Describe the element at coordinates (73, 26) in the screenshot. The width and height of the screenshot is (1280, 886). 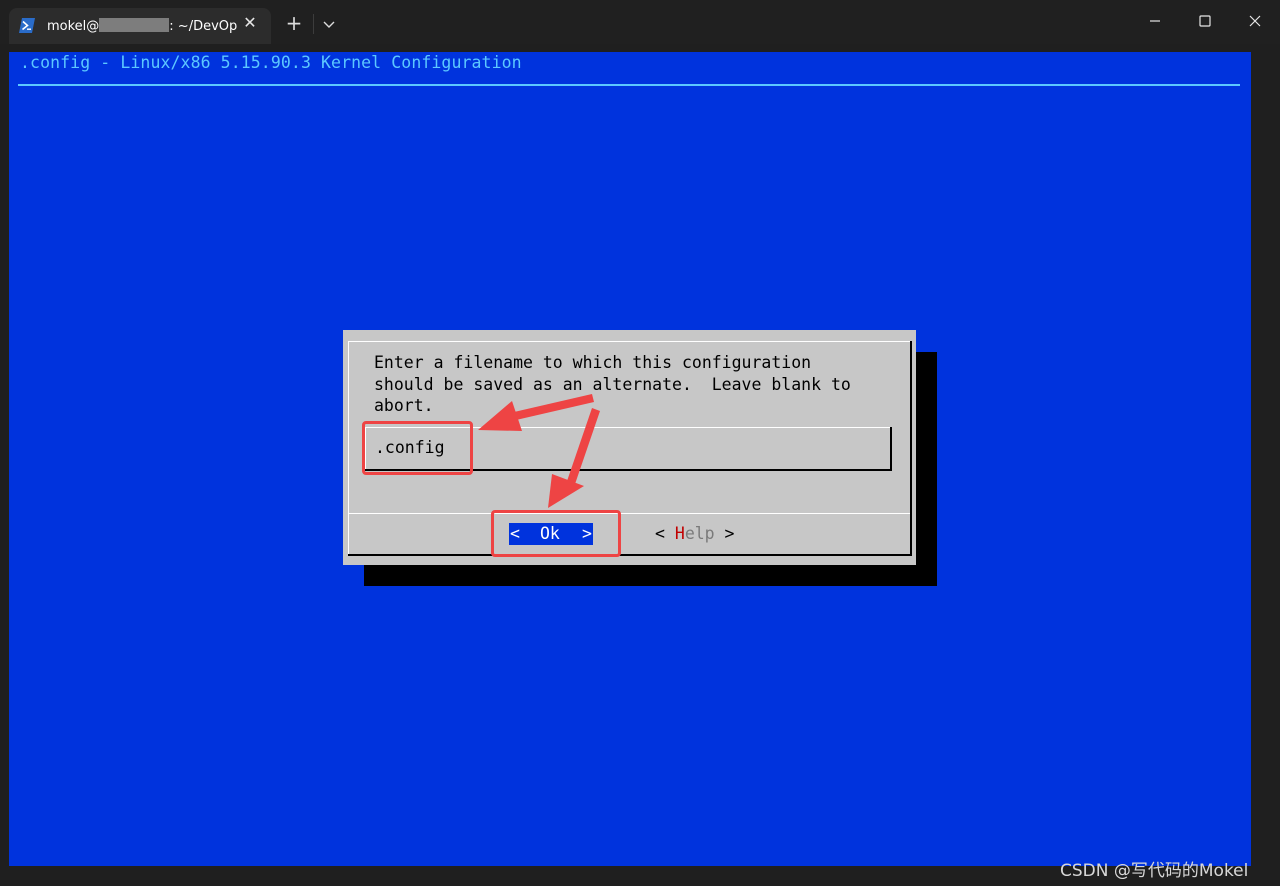
I see `tab-title-user: mokel@` at that location.